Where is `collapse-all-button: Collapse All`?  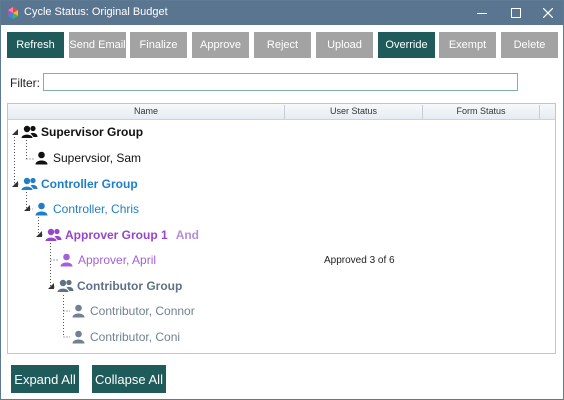
collapse-all-button: Collapse All is located at coordinates (129, 379).